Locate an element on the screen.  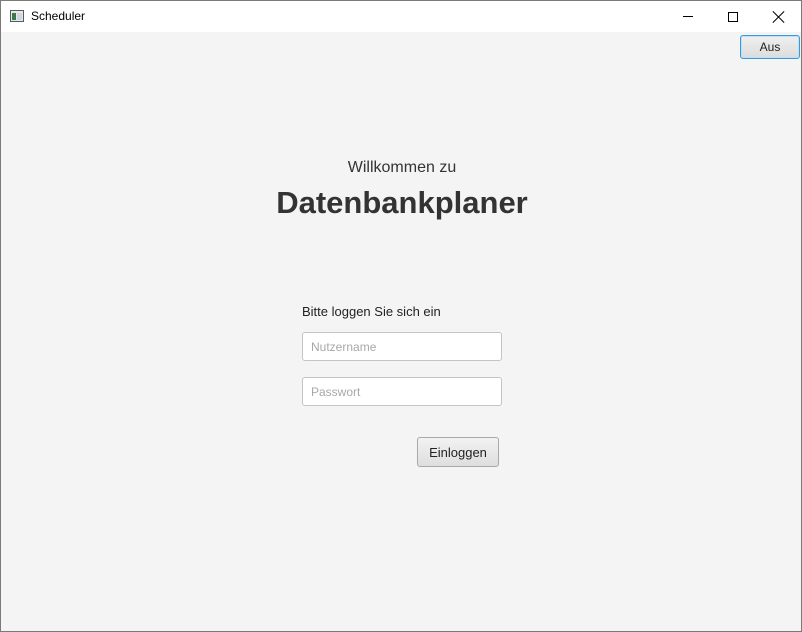
title-bar: Scheduler is located at coordinates (401, 16).